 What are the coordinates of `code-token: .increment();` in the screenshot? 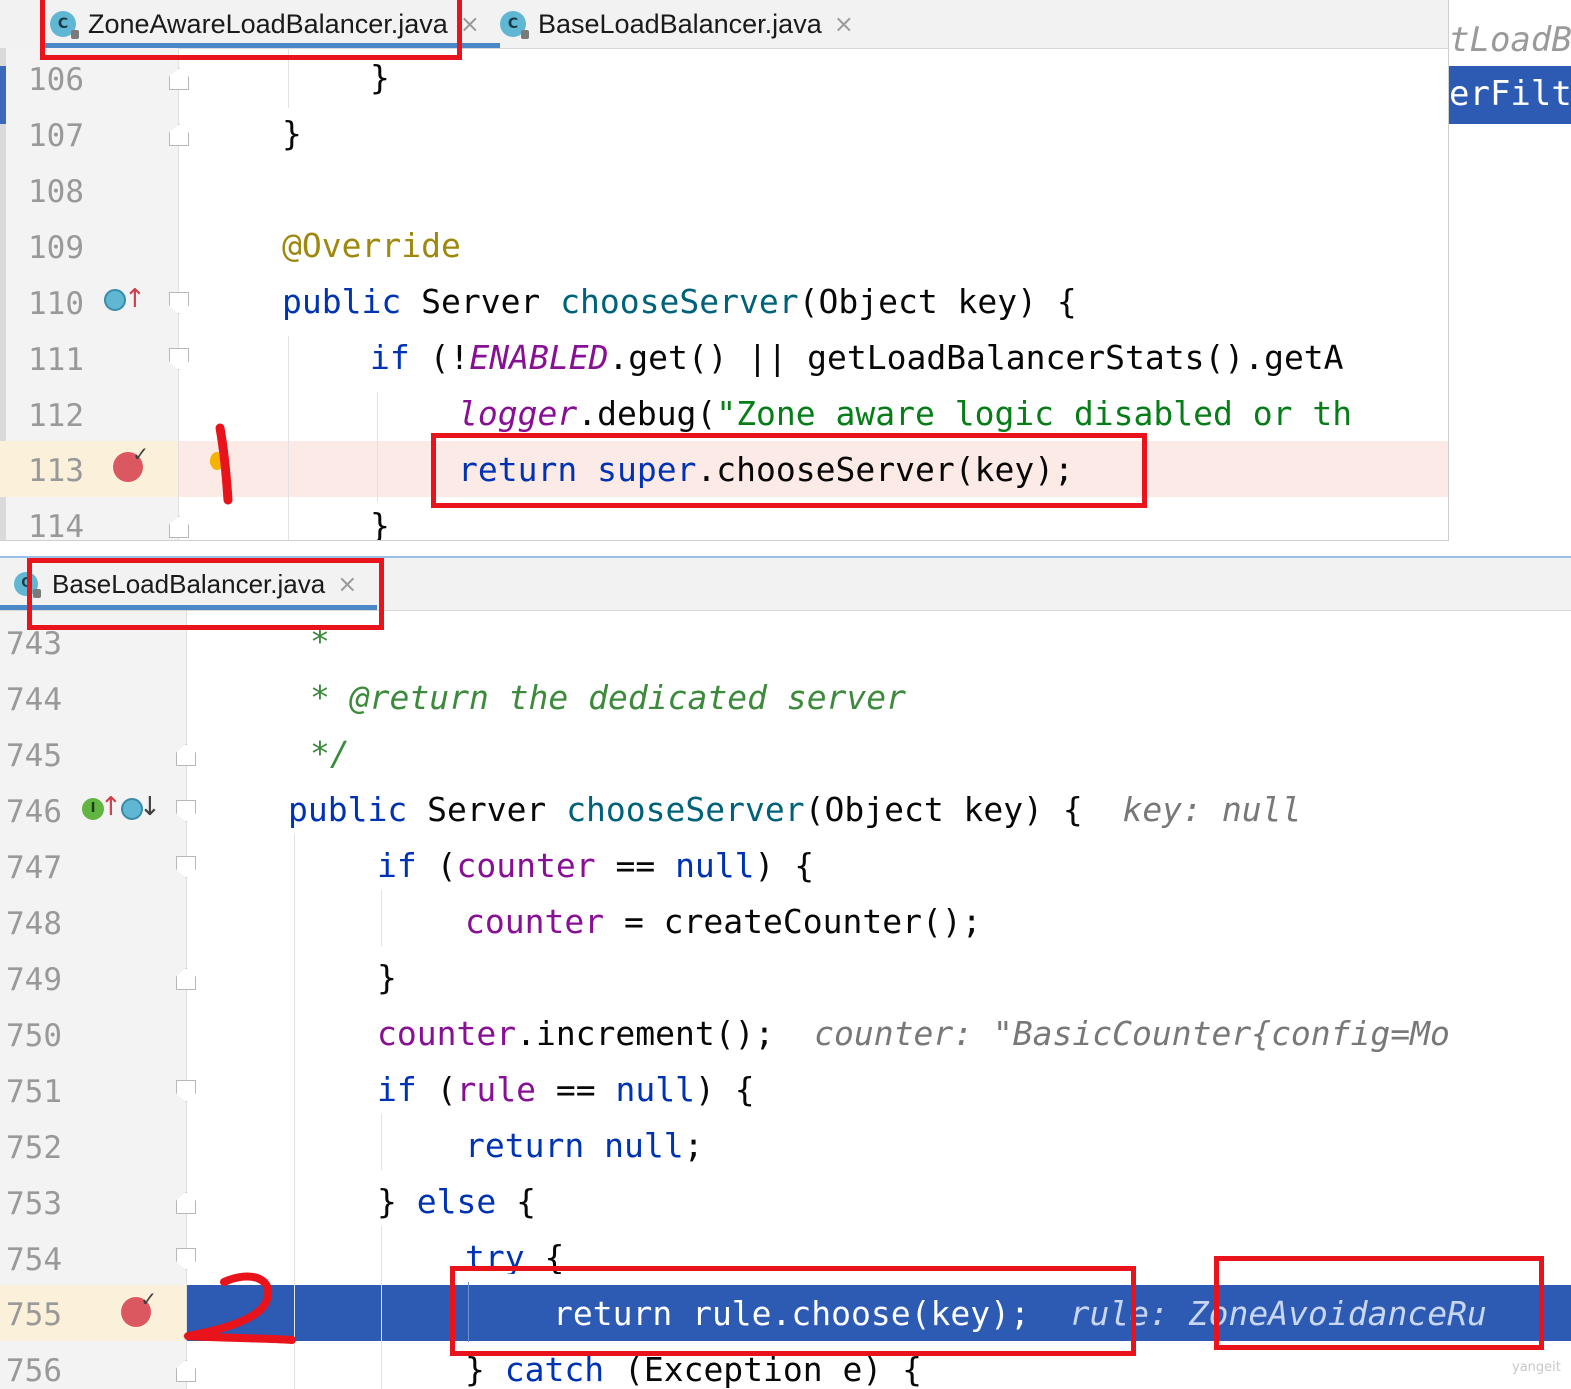 It's located at (645, 1033).